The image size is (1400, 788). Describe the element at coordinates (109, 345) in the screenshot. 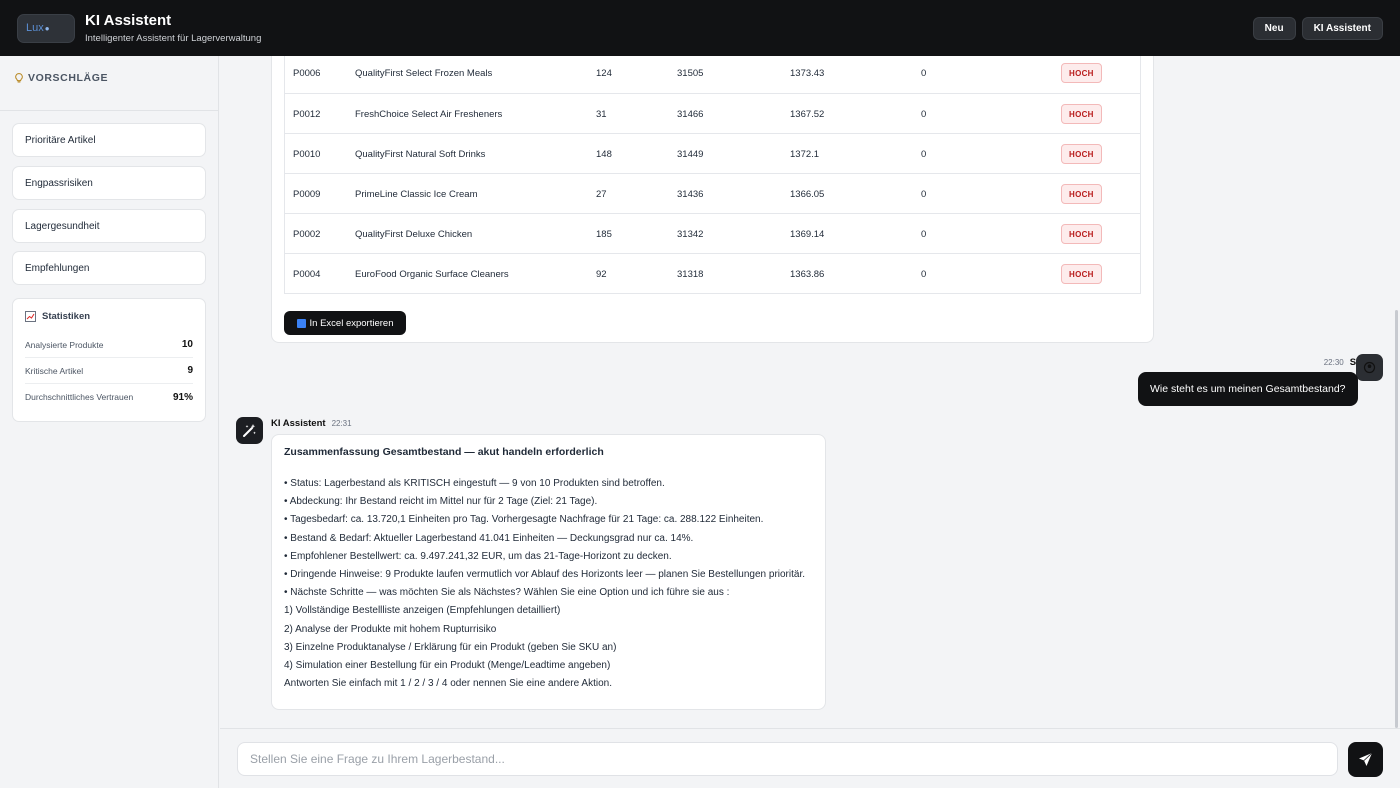

I see `stat-row: Analysierte Produkte 10` at that location.